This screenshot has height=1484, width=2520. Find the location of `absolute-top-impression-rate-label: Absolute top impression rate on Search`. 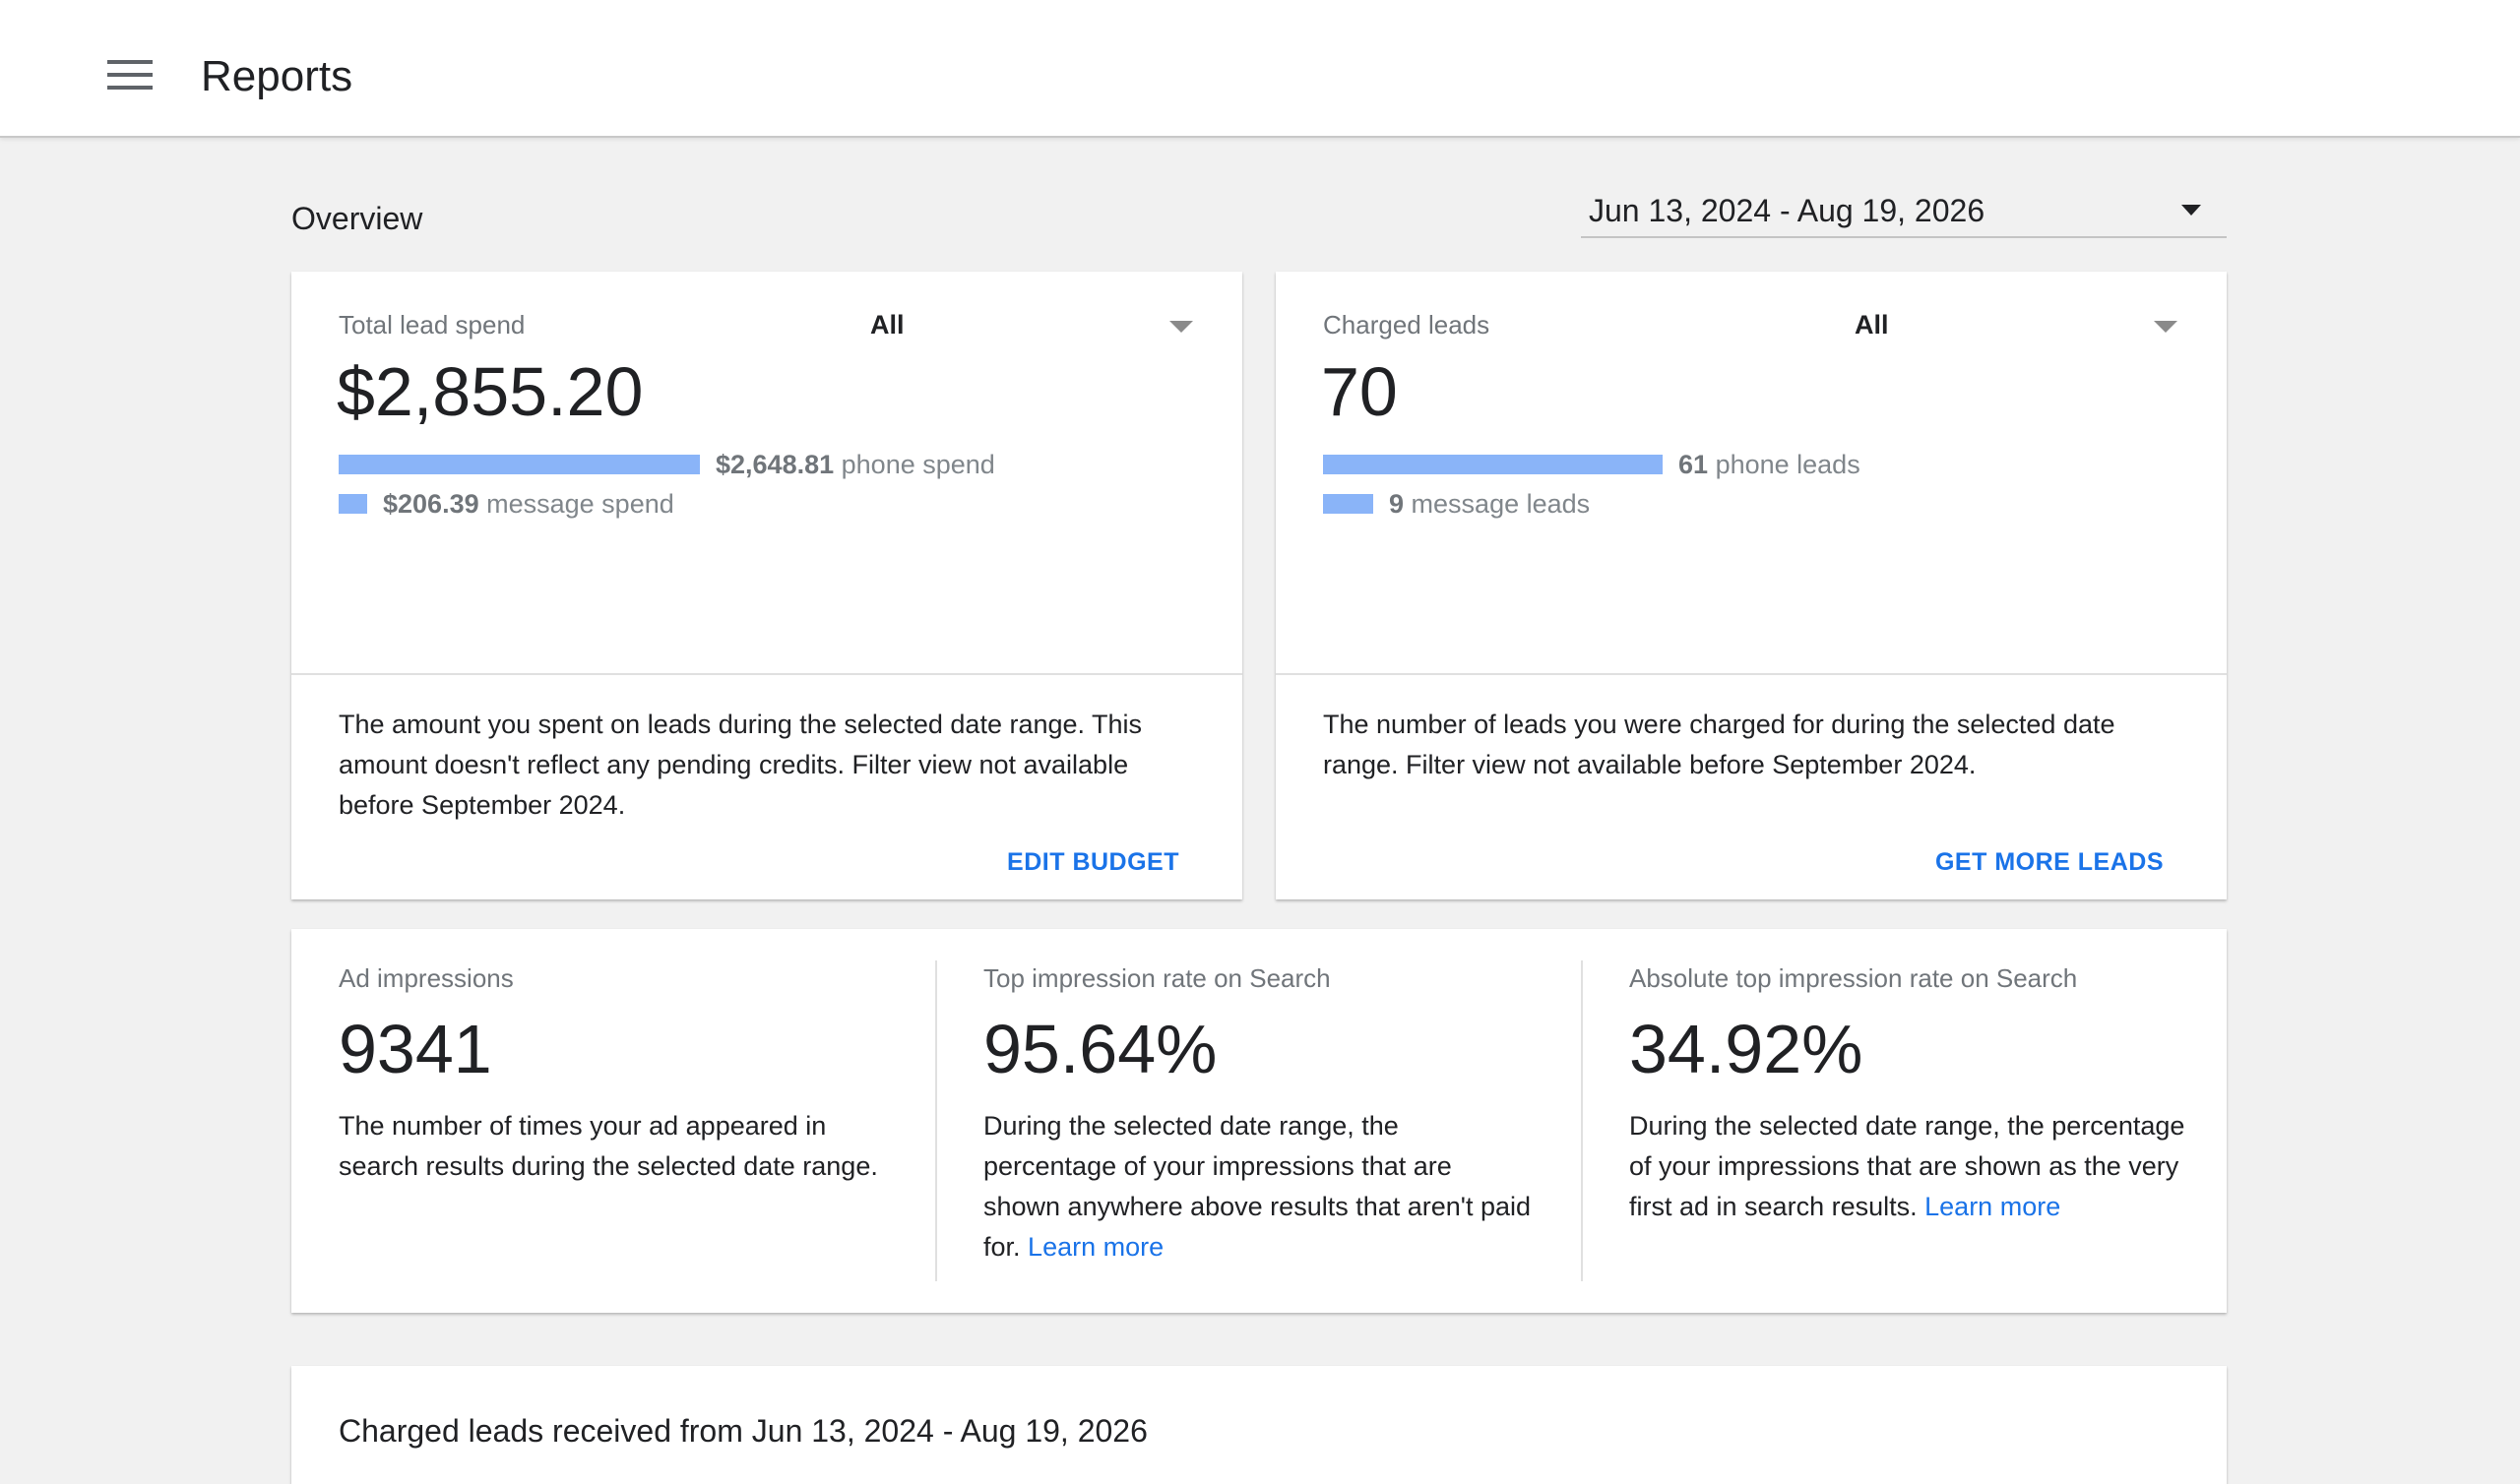

absolute-top-impression-rate-label: Absolute top impression rate on Search is located at coordinates (1853, 978).